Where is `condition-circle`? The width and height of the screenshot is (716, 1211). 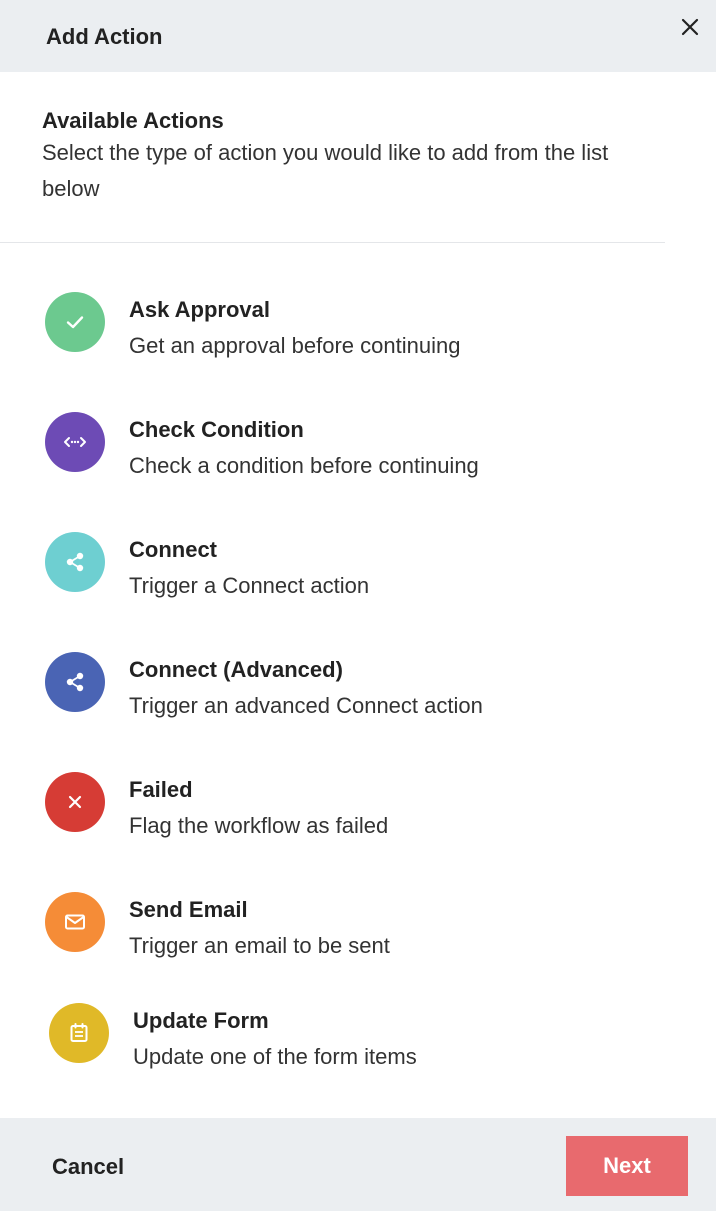 condition-circle is located at coordinates (75, 442).